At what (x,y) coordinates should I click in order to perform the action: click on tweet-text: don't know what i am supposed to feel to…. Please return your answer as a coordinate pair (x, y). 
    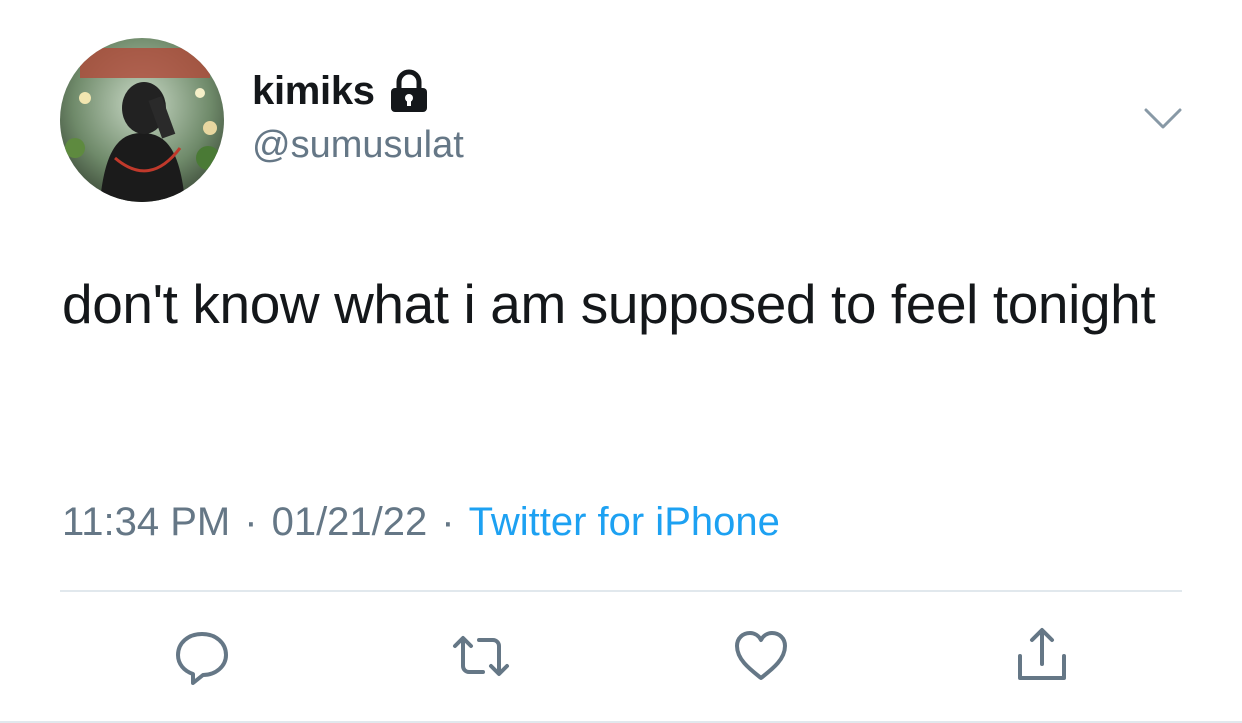
    Looking at the image, I should click on (609, 304).